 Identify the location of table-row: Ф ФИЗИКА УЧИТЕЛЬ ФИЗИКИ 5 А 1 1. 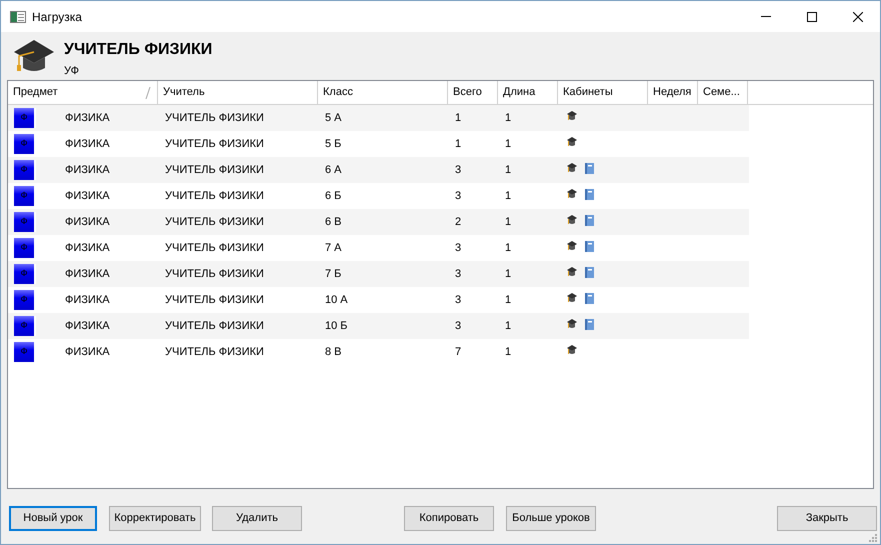
(378, 118).